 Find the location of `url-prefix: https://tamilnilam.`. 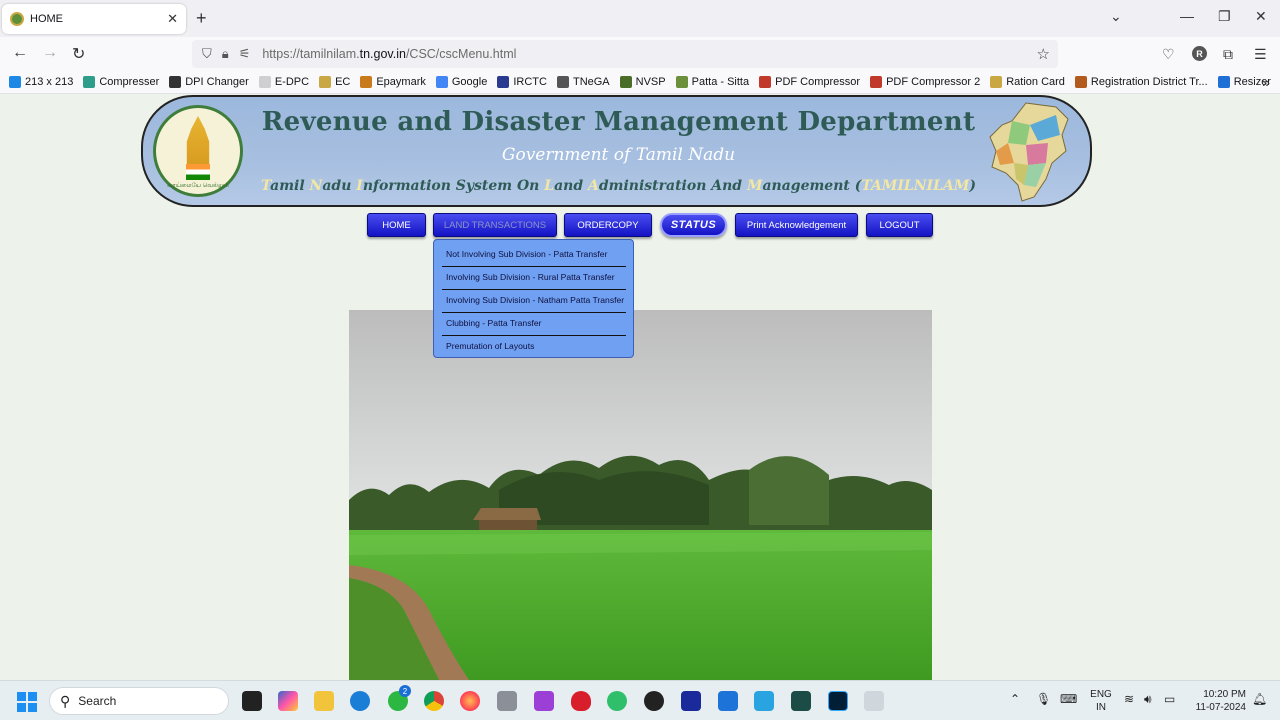

url-prefix: https://tamilnilam. is located at coordinates (311, 54).